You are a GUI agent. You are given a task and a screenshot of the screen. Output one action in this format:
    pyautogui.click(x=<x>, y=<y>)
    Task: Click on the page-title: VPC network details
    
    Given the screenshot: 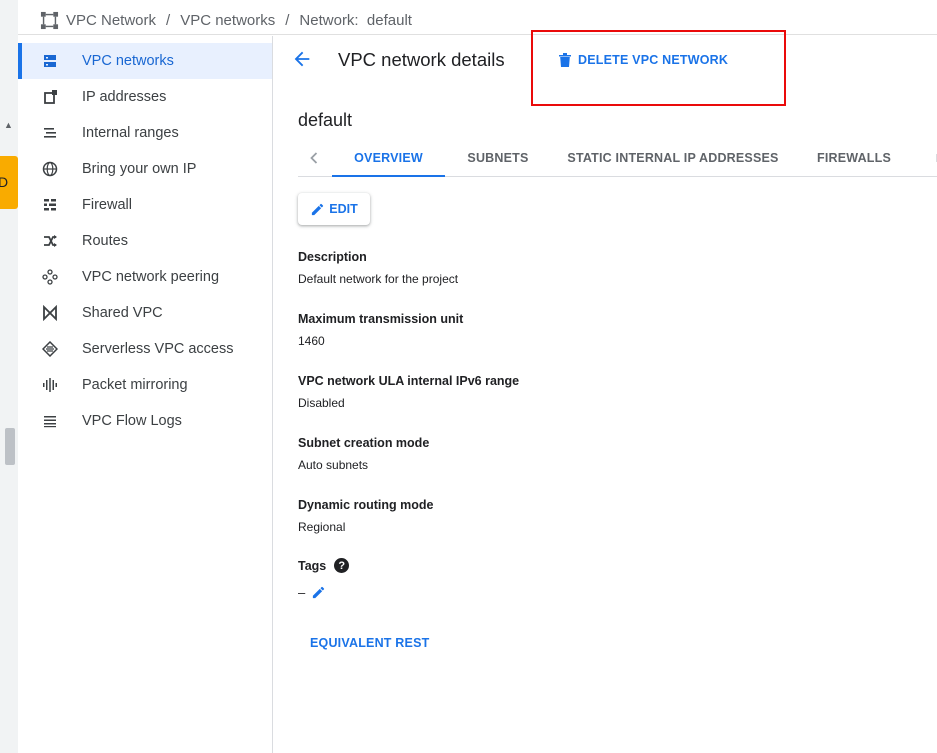 What is the action you would take?
    pyautogui.click(x=421, y=59)
    